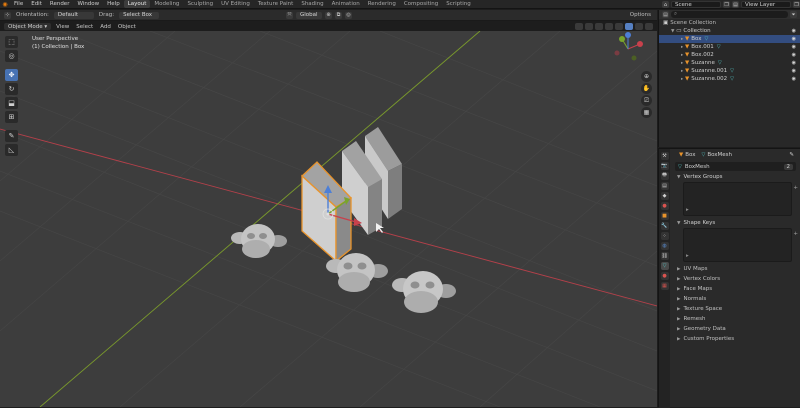 The image size is (800, 408). I want to click on tab-compositing: Compositing, so click(421, 4).